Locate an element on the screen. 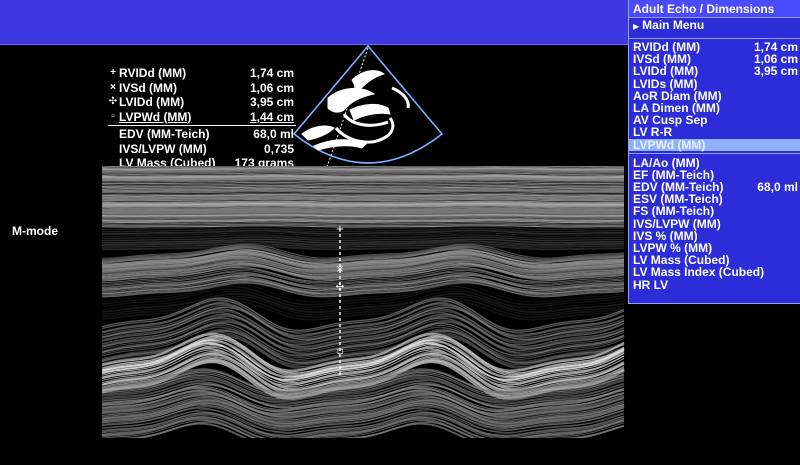 This screenshot has height=465, width=800. menu-item-label: HR LV is located at coordinates (651, 284).